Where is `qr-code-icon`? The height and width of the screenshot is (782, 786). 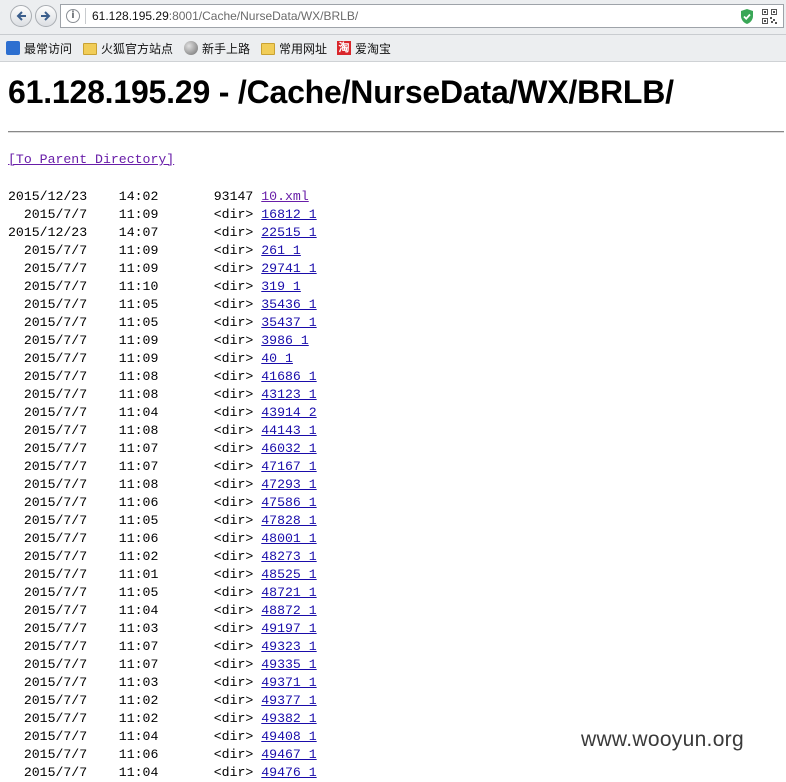
qr-code-icon is located at coordinates (769, 16).